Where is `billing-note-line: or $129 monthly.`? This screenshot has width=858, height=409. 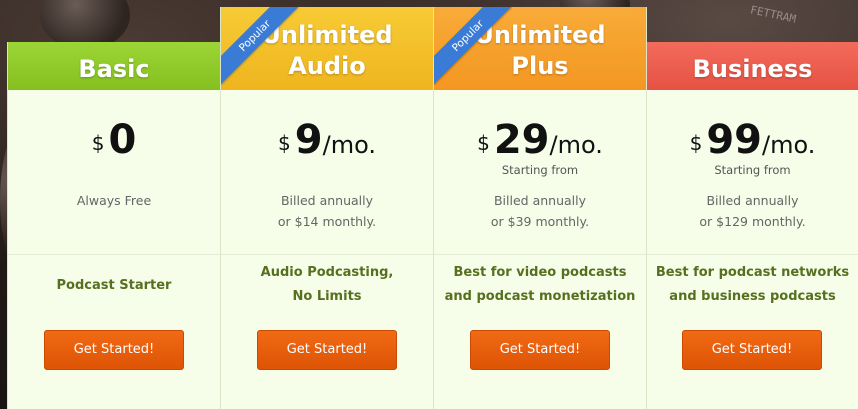 billing-note-line: or $129 monthly. is located at coordinates (752, 221).